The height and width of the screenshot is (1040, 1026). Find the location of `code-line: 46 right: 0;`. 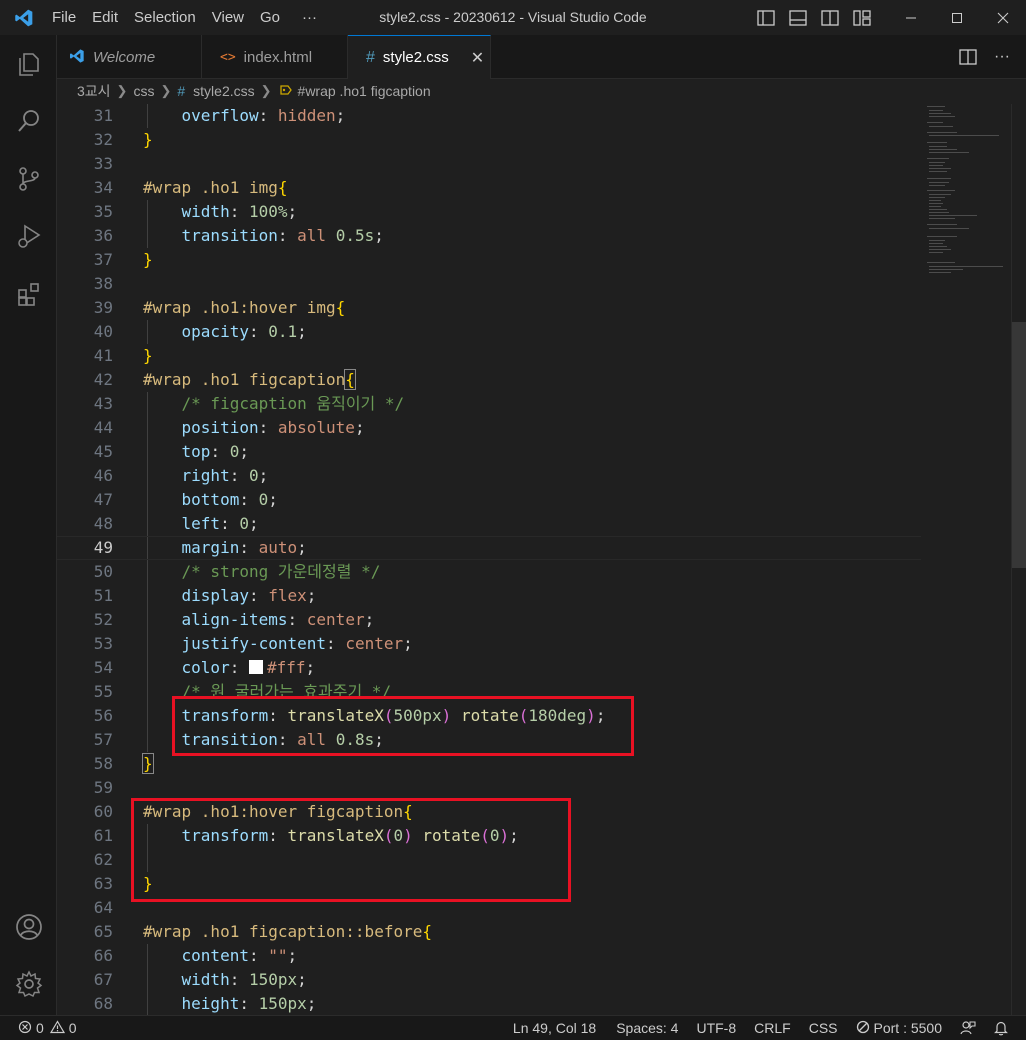

code-line: 46 right: 0; is located at coordinates (181, 475).